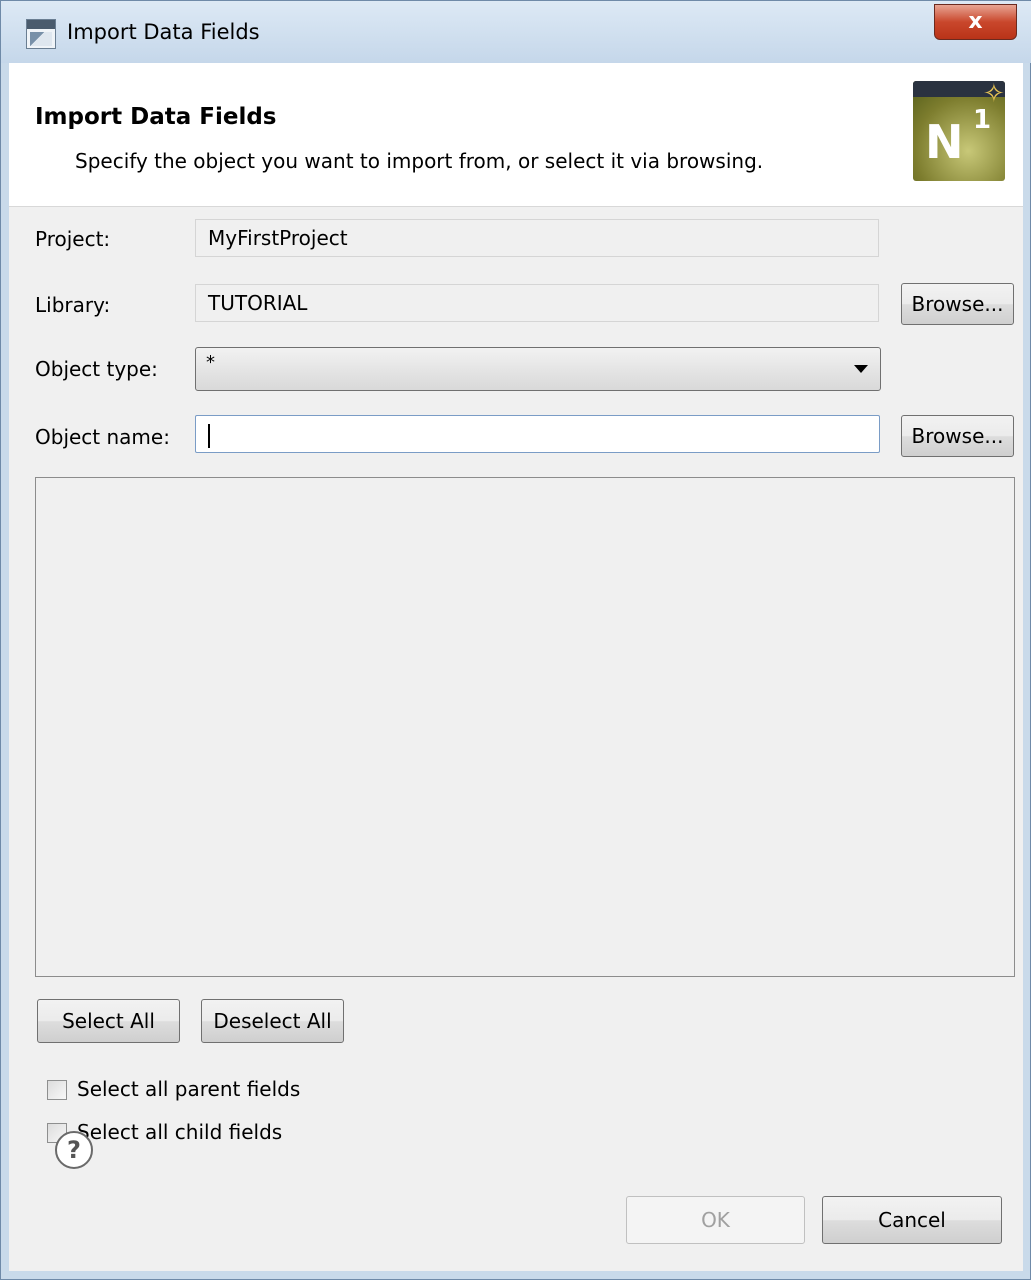 Image resolution: width=1031 pixels, height=1280 pixels. I want to click on page-title: Import Data Fields, so click(156, 117).